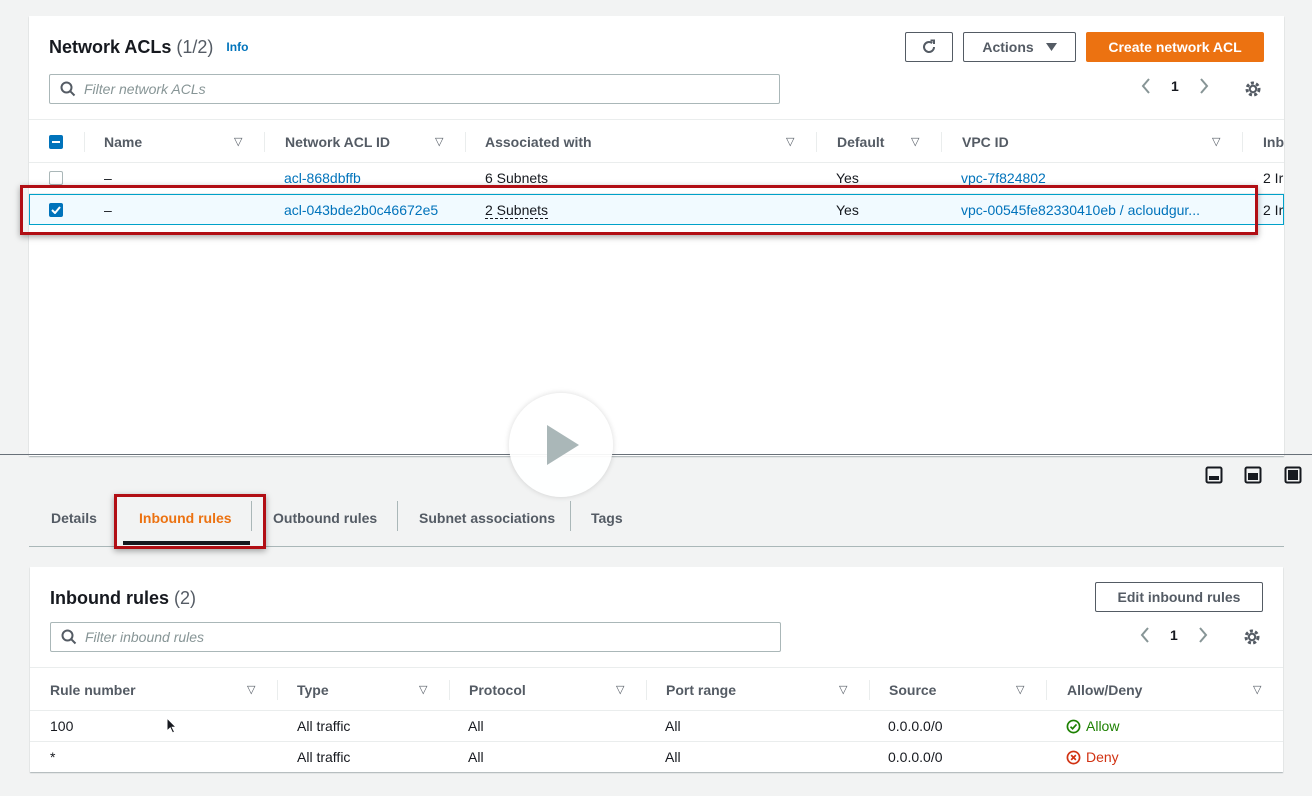 This screenshot has width=1312, height=796. I want to click on deny-status: Deny, so click(1092, 757).